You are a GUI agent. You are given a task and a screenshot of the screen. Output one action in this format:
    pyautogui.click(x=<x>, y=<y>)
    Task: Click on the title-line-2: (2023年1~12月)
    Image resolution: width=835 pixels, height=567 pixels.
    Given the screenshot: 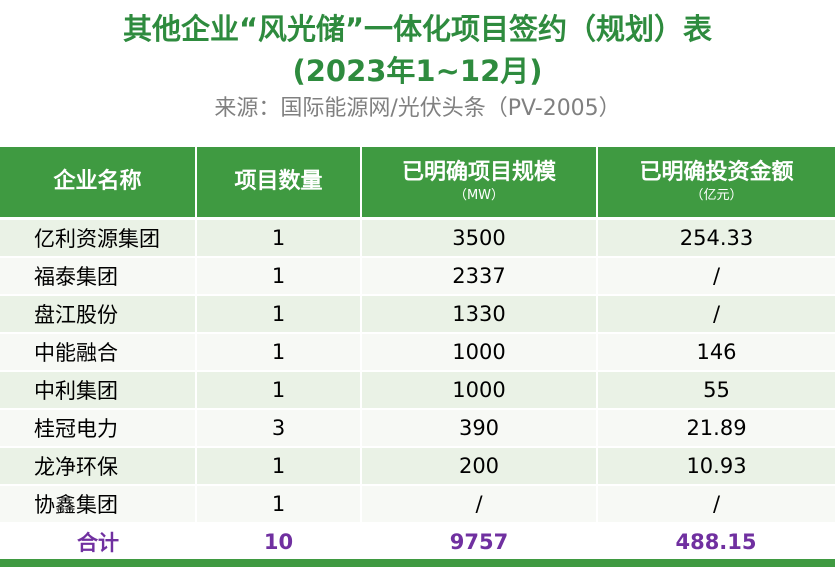 What is the action you would take?
    pyautogui.click(x=417, y=71)
    